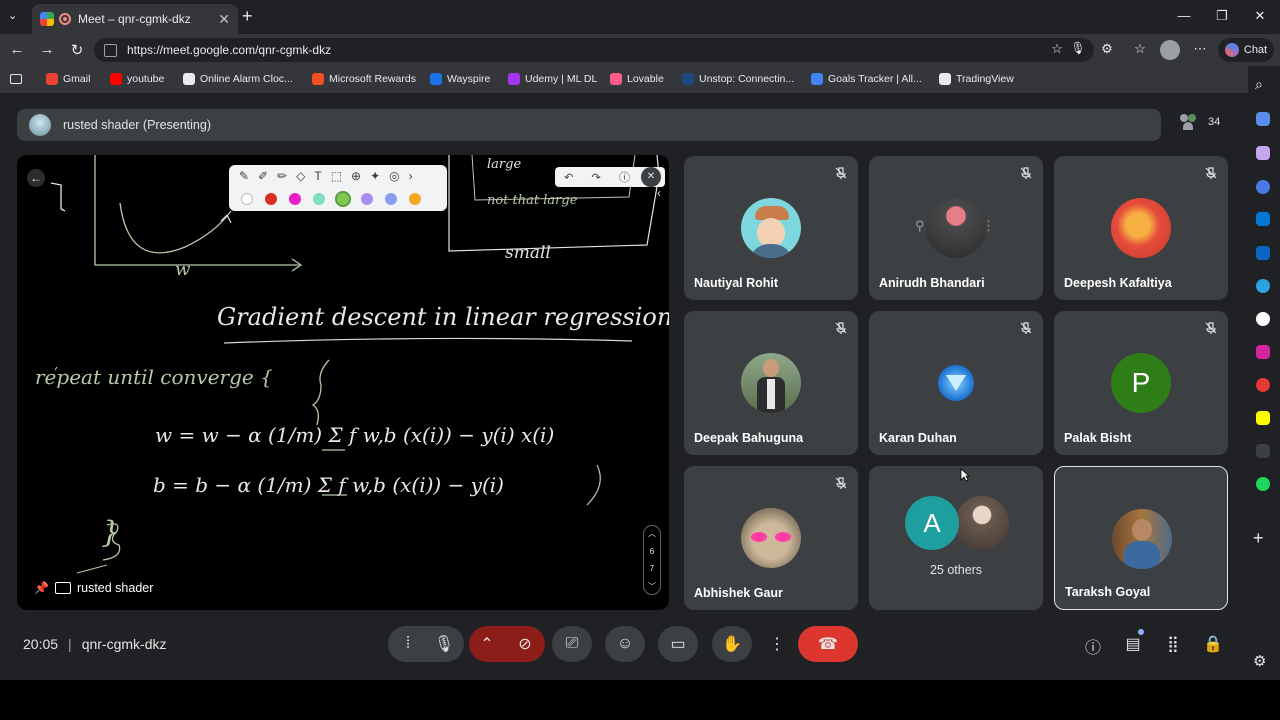  What do you see at coordinates (1263, 253) in the screenshot?
I see `sidebar-linkedin-icon` at bounding box center [1263, 253].